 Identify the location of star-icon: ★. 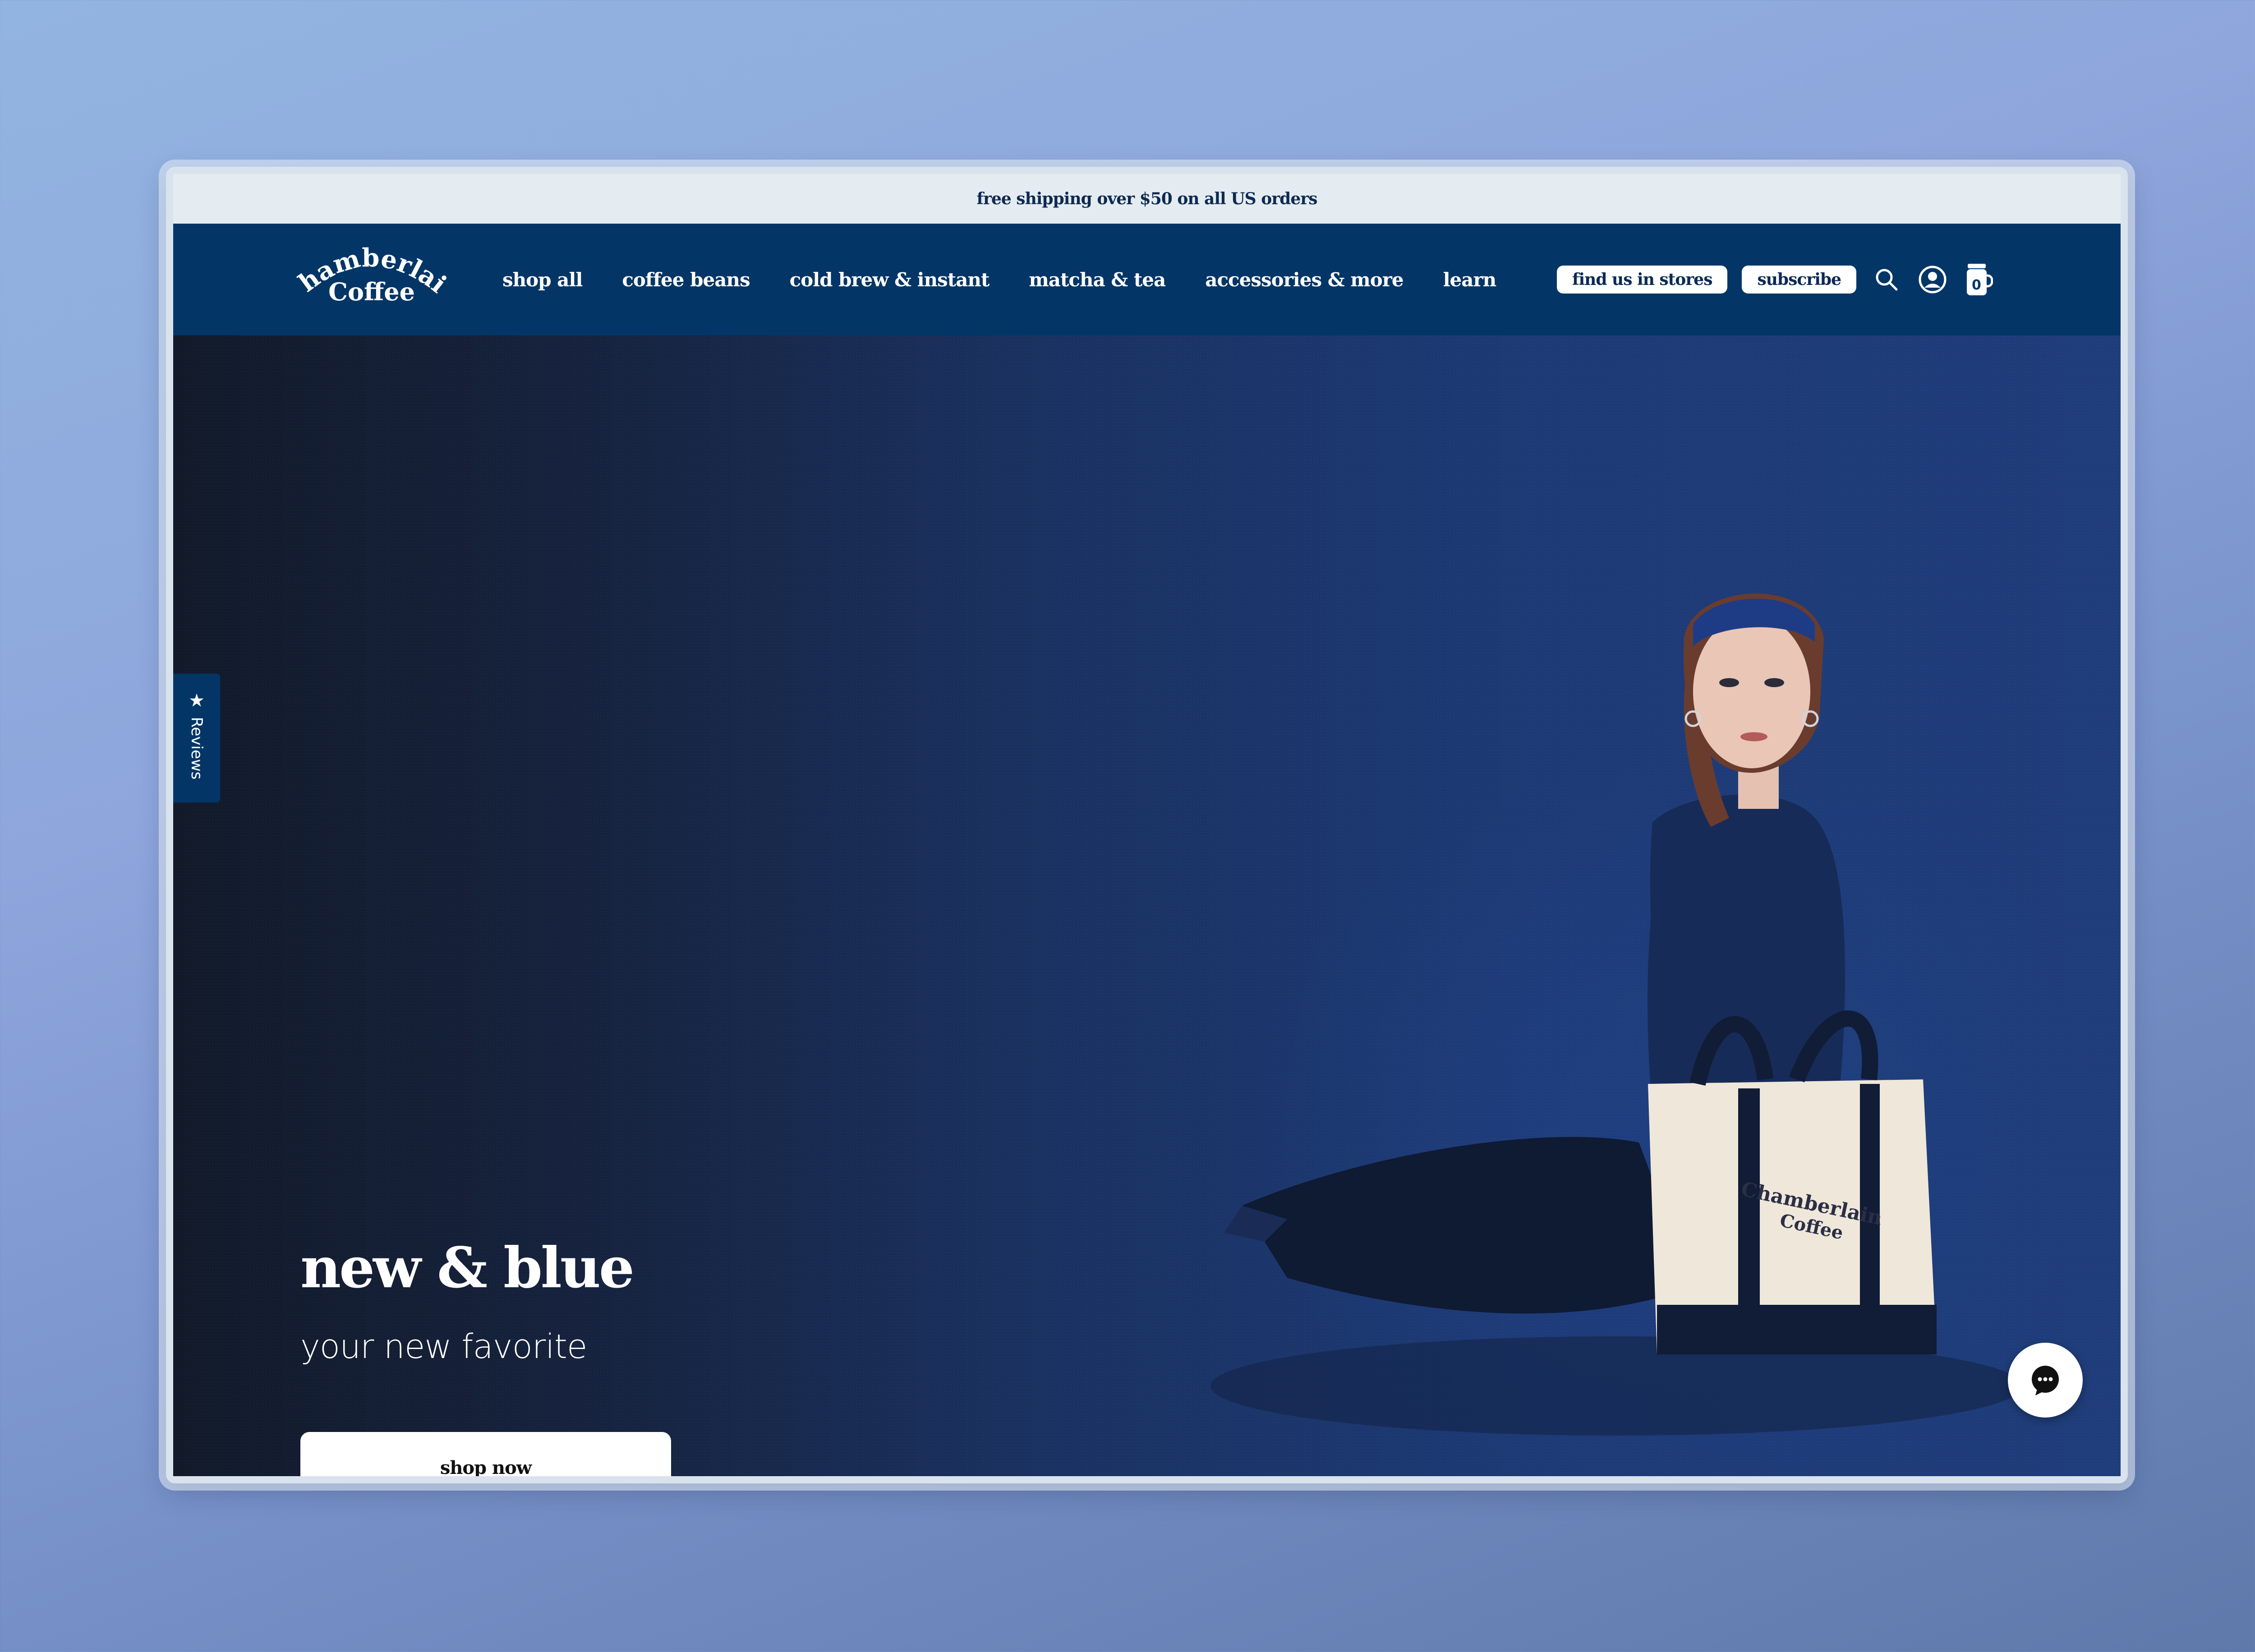
(197, 701).